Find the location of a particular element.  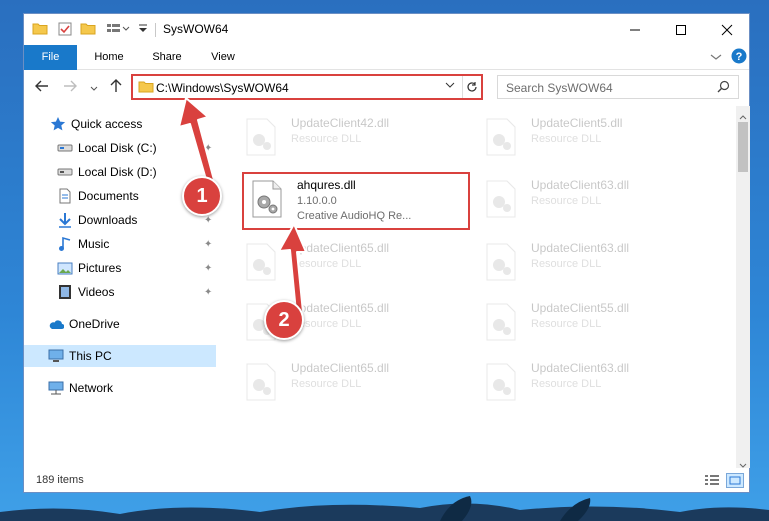

arrow-1-icon is located at coordinates (196, 140).